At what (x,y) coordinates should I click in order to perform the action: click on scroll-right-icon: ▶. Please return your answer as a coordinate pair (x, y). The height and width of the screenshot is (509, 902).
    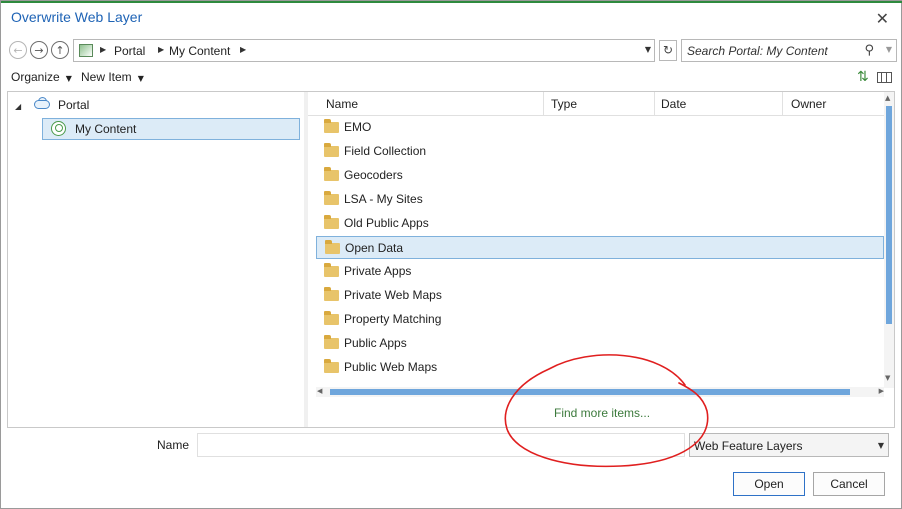
    Looking at the image, I should click on (881, 391).